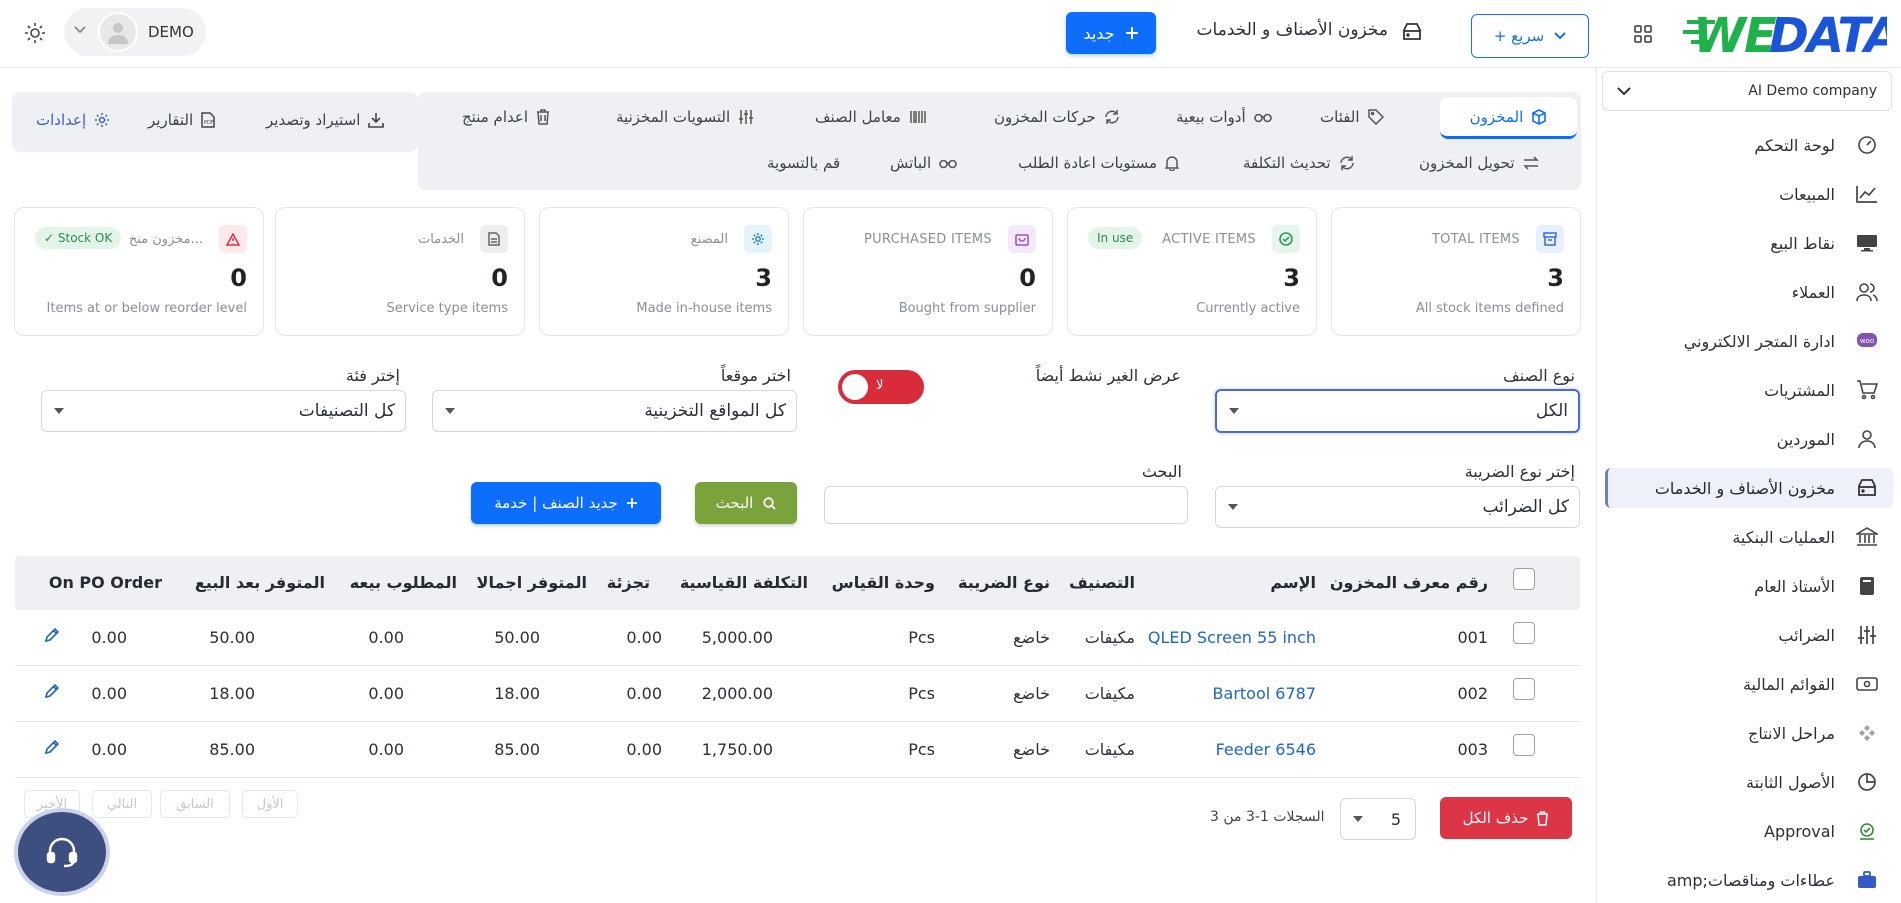  I want to click on item-type-label: نوع الصنف, so click(1539, 375).